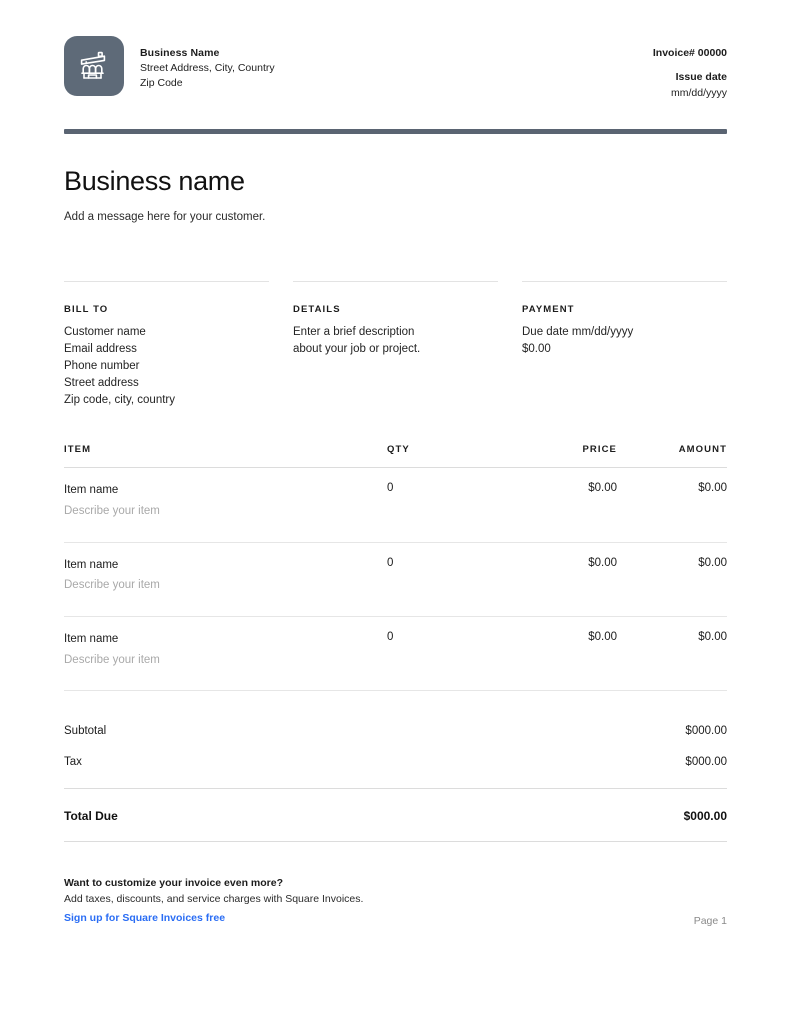 This screenshot has width=791, height=1024. I want to click on payment-column: PAYMENT Due date mm/dd/yyyy $0.00, so click(624, 345).